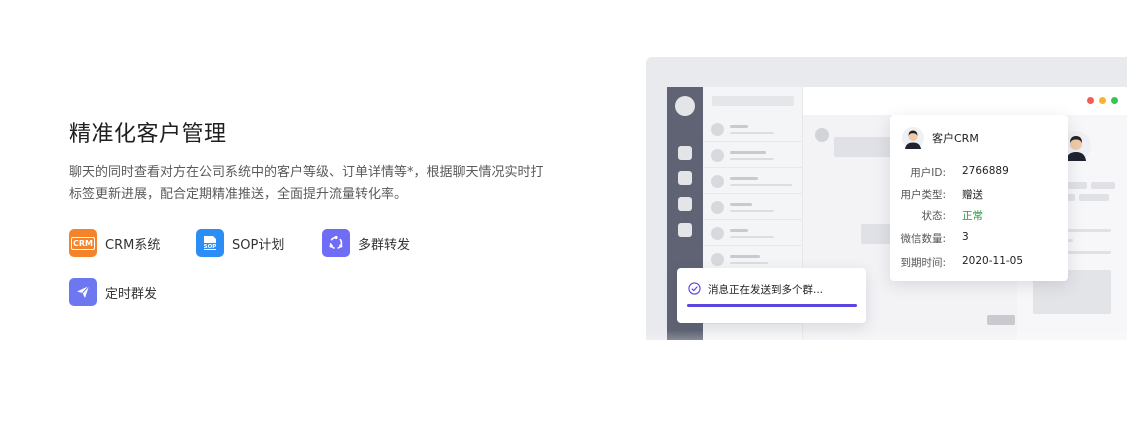  Describe the element at coordinates (133, 245) in the screenshot. I see `feature-crm-label: CRM系统` at that location.